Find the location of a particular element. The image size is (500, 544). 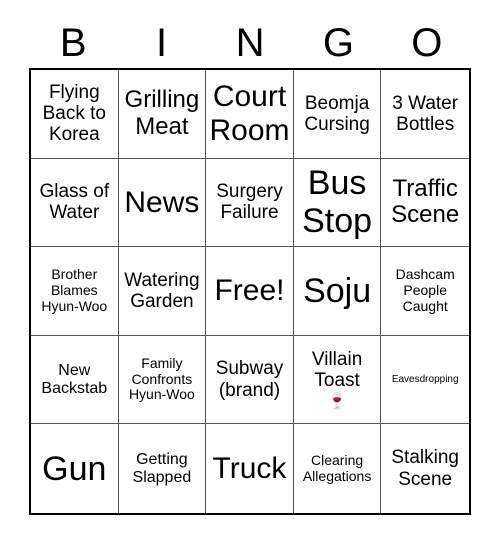

bingo-cell: Flying Back to Korea is located at coordinates (75, 114).